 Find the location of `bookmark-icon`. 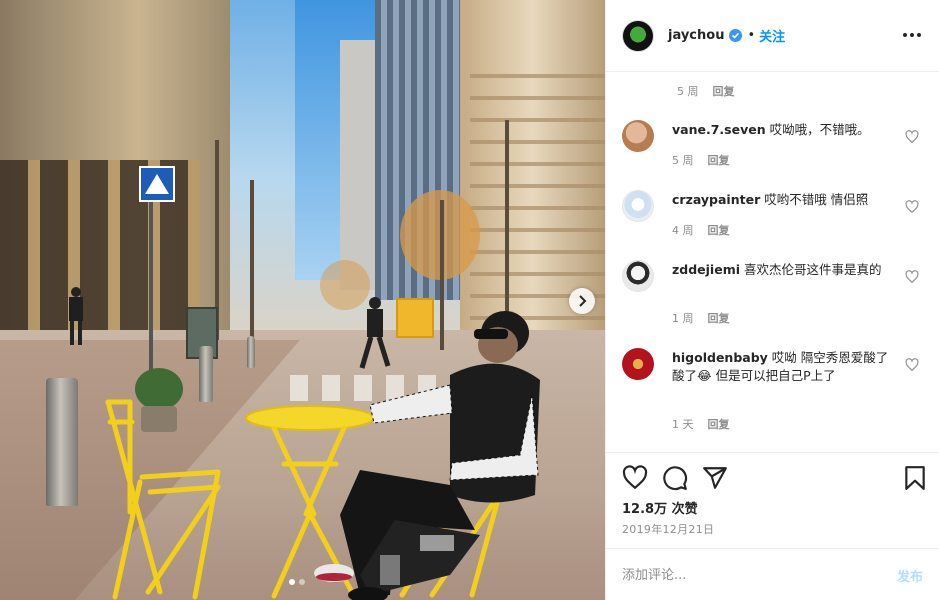

bookmark-icon is located at coordinates (915, 478).